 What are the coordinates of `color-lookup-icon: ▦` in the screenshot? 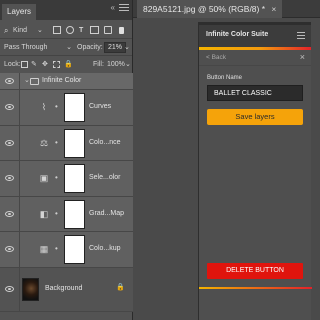 It's located at (44, 249).